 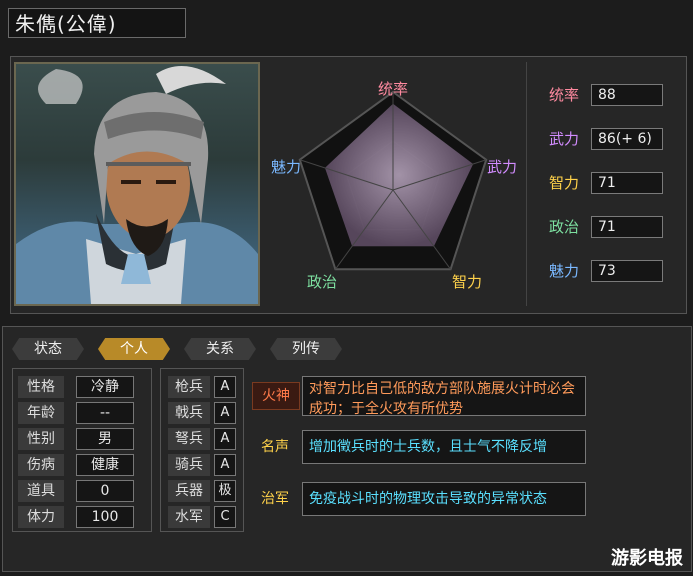 What do you see at coordinates (48, 349) in the screenshot?
I see `tab-status: 状态` at bounding box center [48, 349].